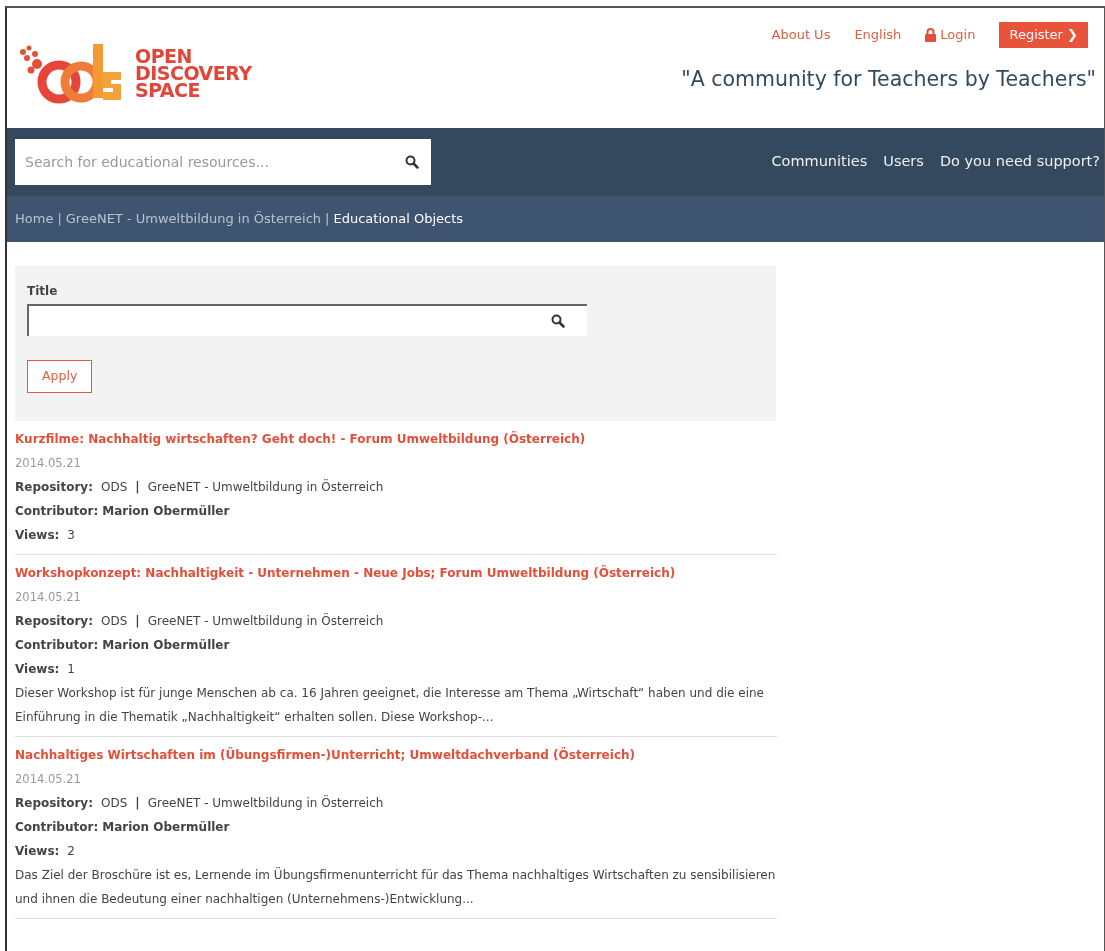 The height and width of the screenshot is (951, 1105). Describe the element at coordinates (193, 219) in the screenshot. I see `breadcrumb-link: GreeNET - Umweltbildung in Österreich` at that location.